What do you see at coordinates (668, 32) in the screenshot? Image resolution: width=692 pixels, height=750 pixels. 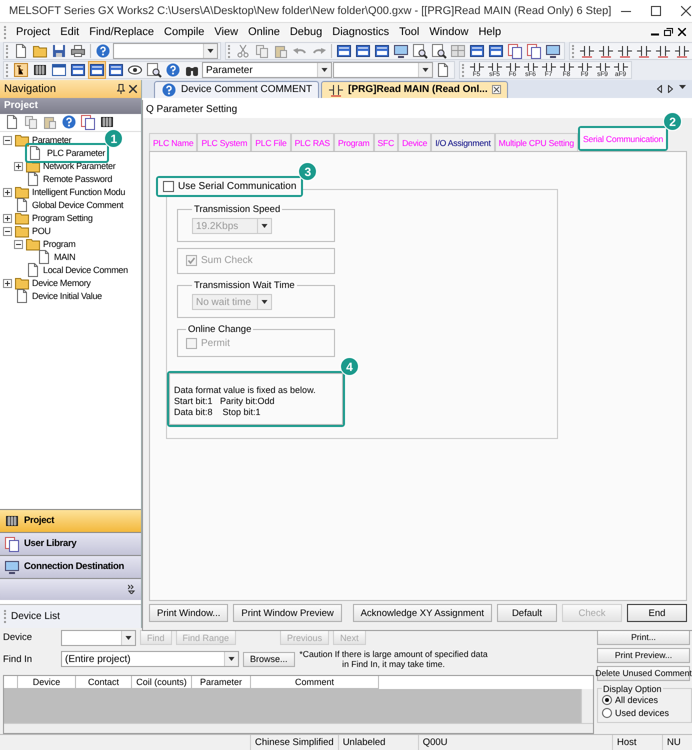 I see `restore-icon` at bounding box center [668, 32].